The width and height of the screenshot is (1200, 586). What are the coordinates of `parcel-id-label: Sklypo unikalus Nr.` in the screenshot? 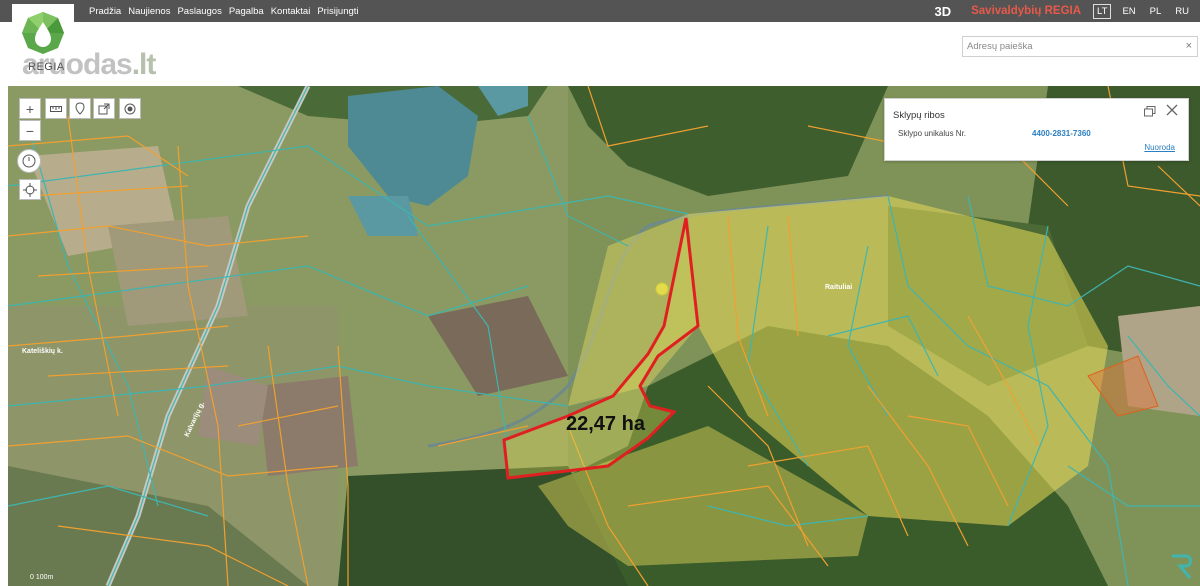 It's located at (932, 133).